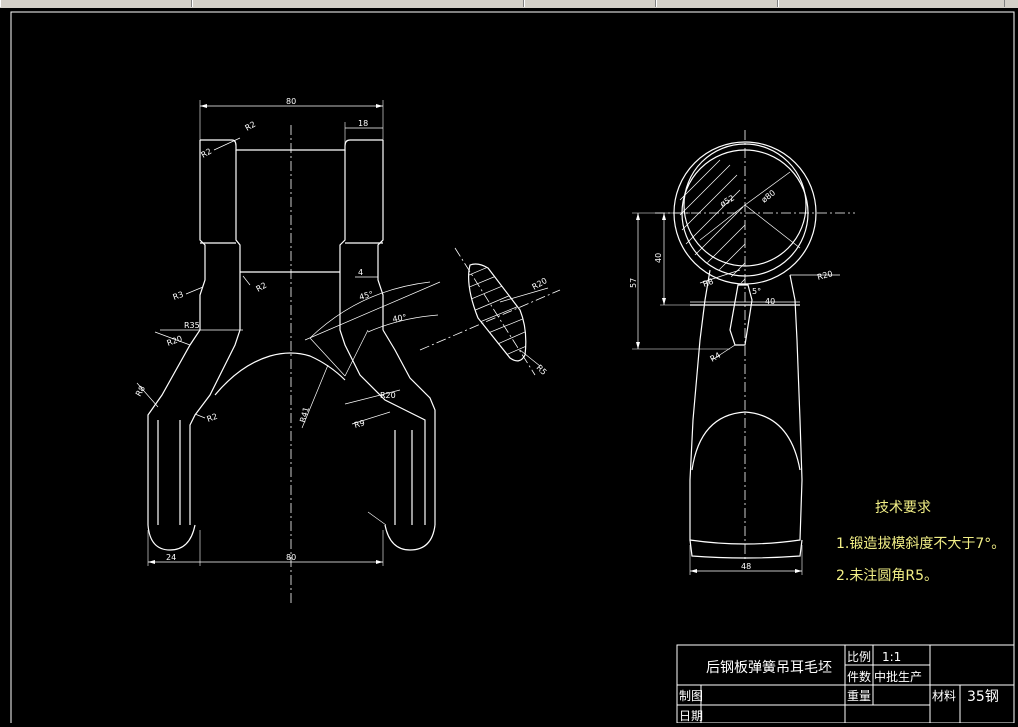 This screenshot has height=727, width=1018. What do you see at coordinates (540, 284) in the screenshot?
I see `section-r20: R20` at bounding box center [540, 284].